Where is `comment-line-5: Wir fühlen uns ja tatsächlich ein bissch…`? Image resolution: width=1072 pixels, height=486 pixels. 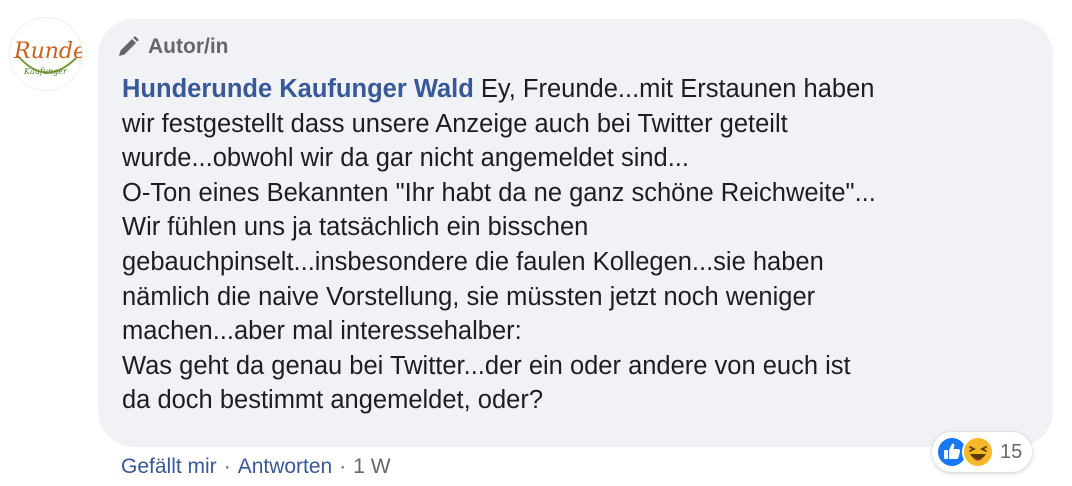
comment-line-5: Wir fühlen uns ja tatsächlich ein bissch… is located at coordinates (355, 227).